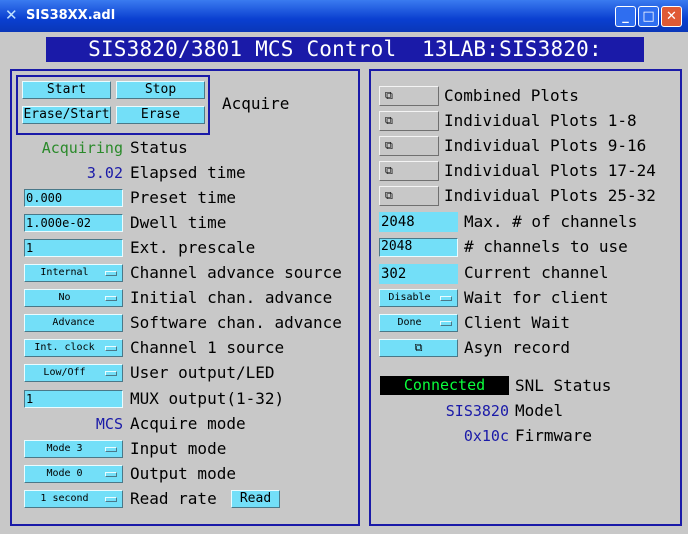 Image resolution: width=688 pixels, height=534 pixels. What do you see at coordinates (193, 247) in the screenshot?
I see `prescale-label: Ext. prescale` at bounding box center [193, 247].